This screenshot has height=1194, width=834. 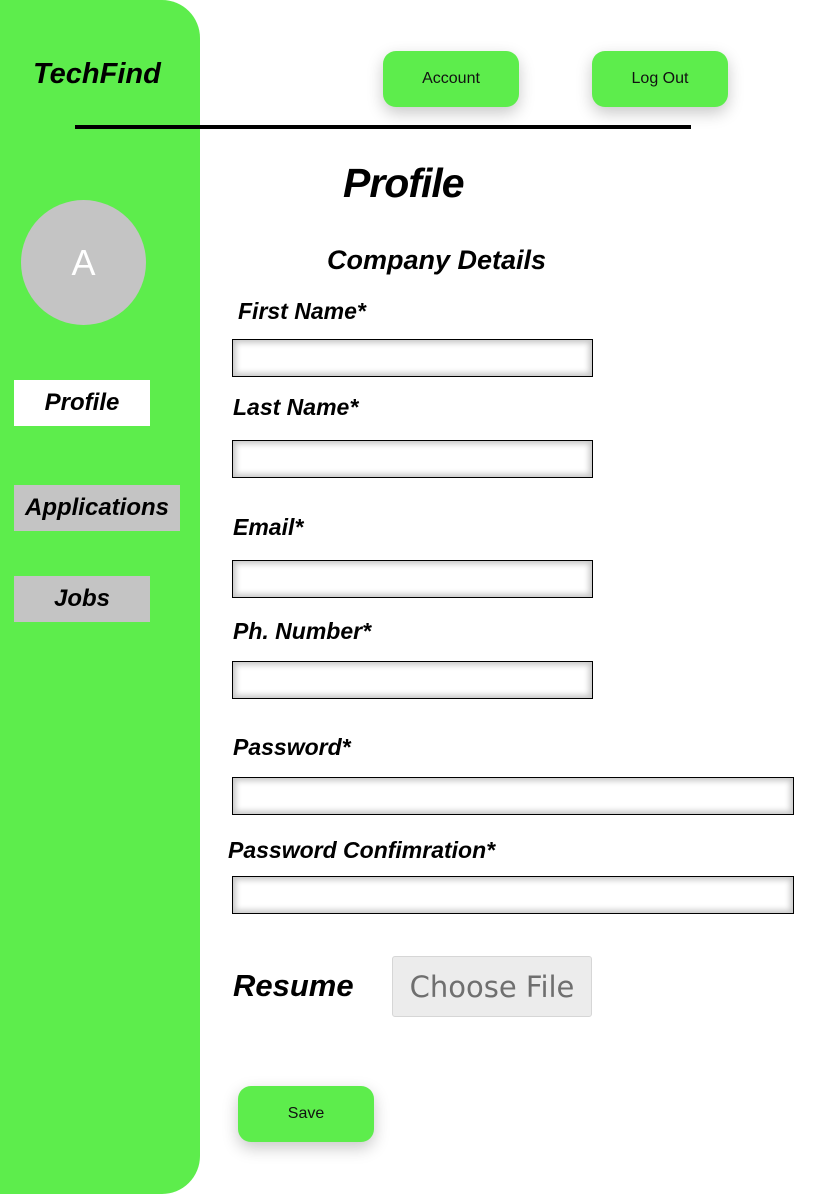 I want to click on account-button: Account, so click(x=451, y=79).